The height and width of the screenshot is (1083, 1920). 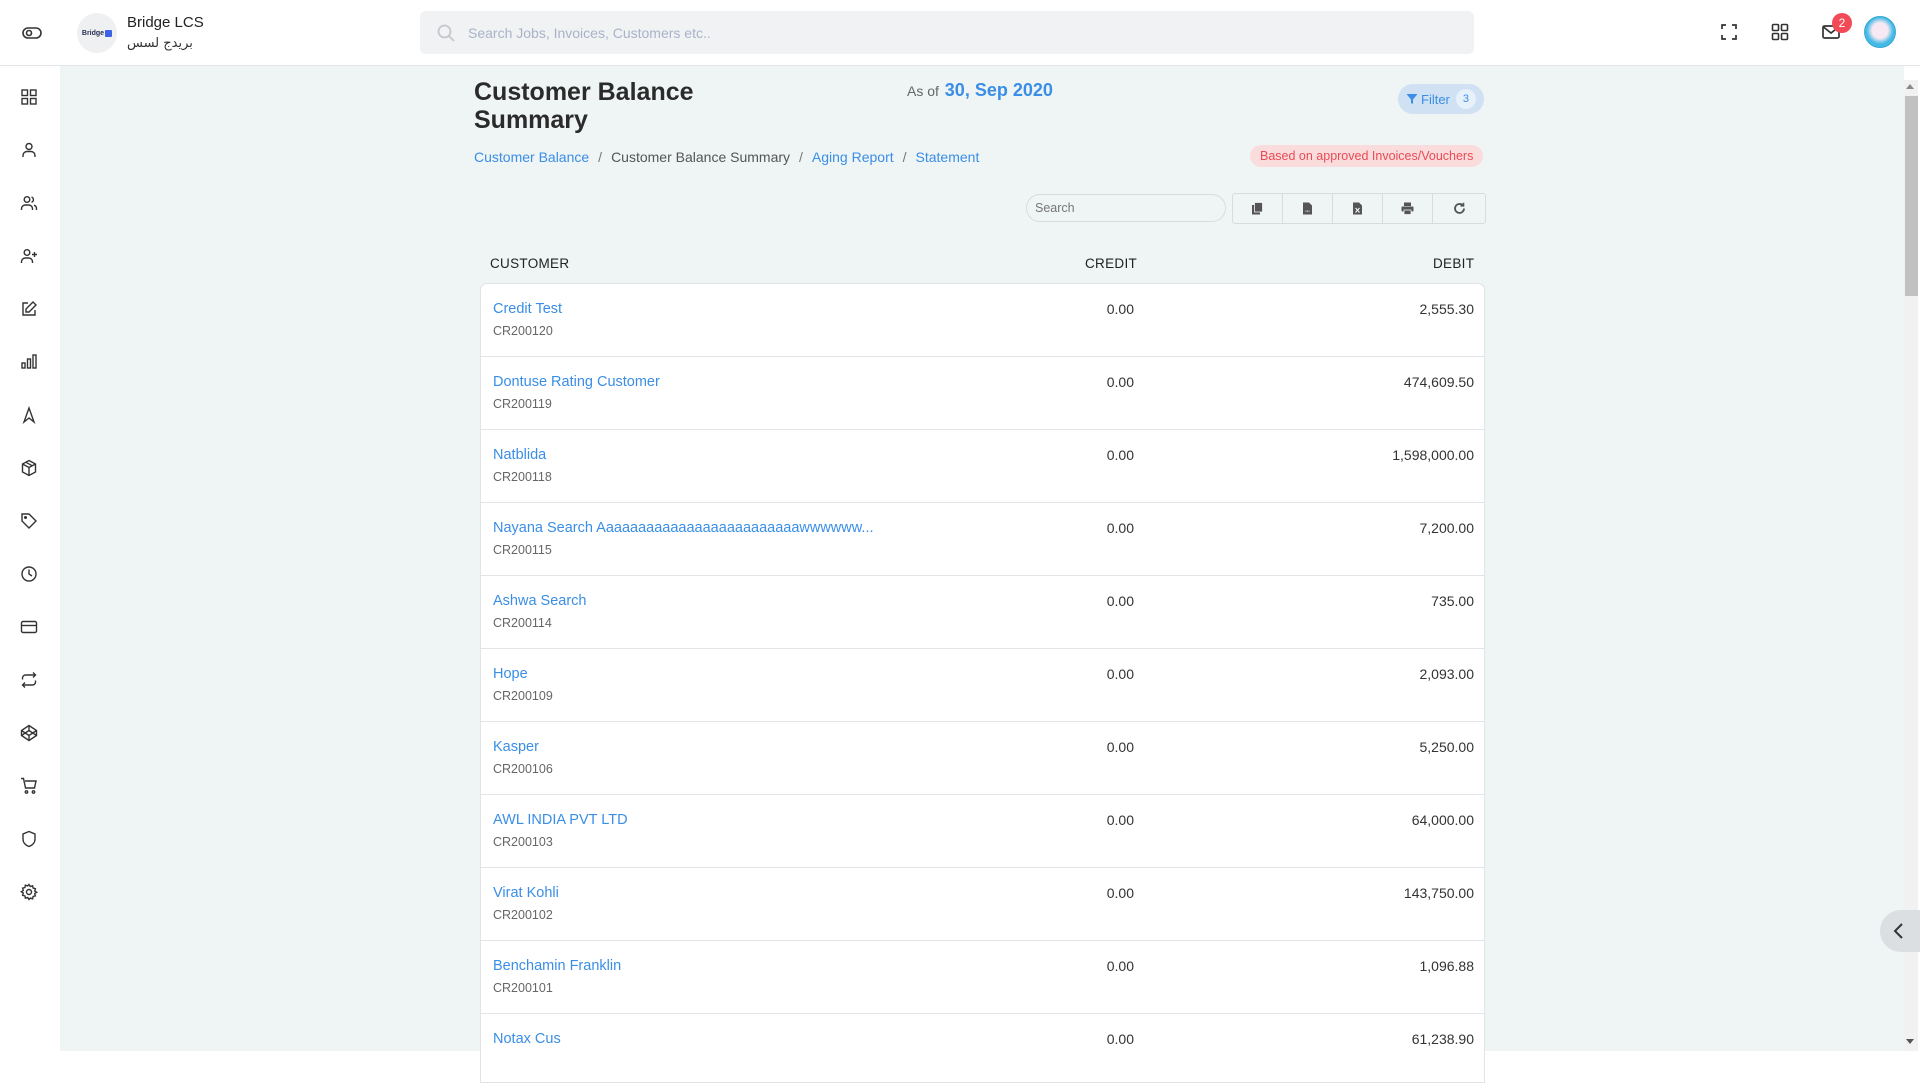 I want to click on side-panel-toggle, so click(x=1900, y=931).